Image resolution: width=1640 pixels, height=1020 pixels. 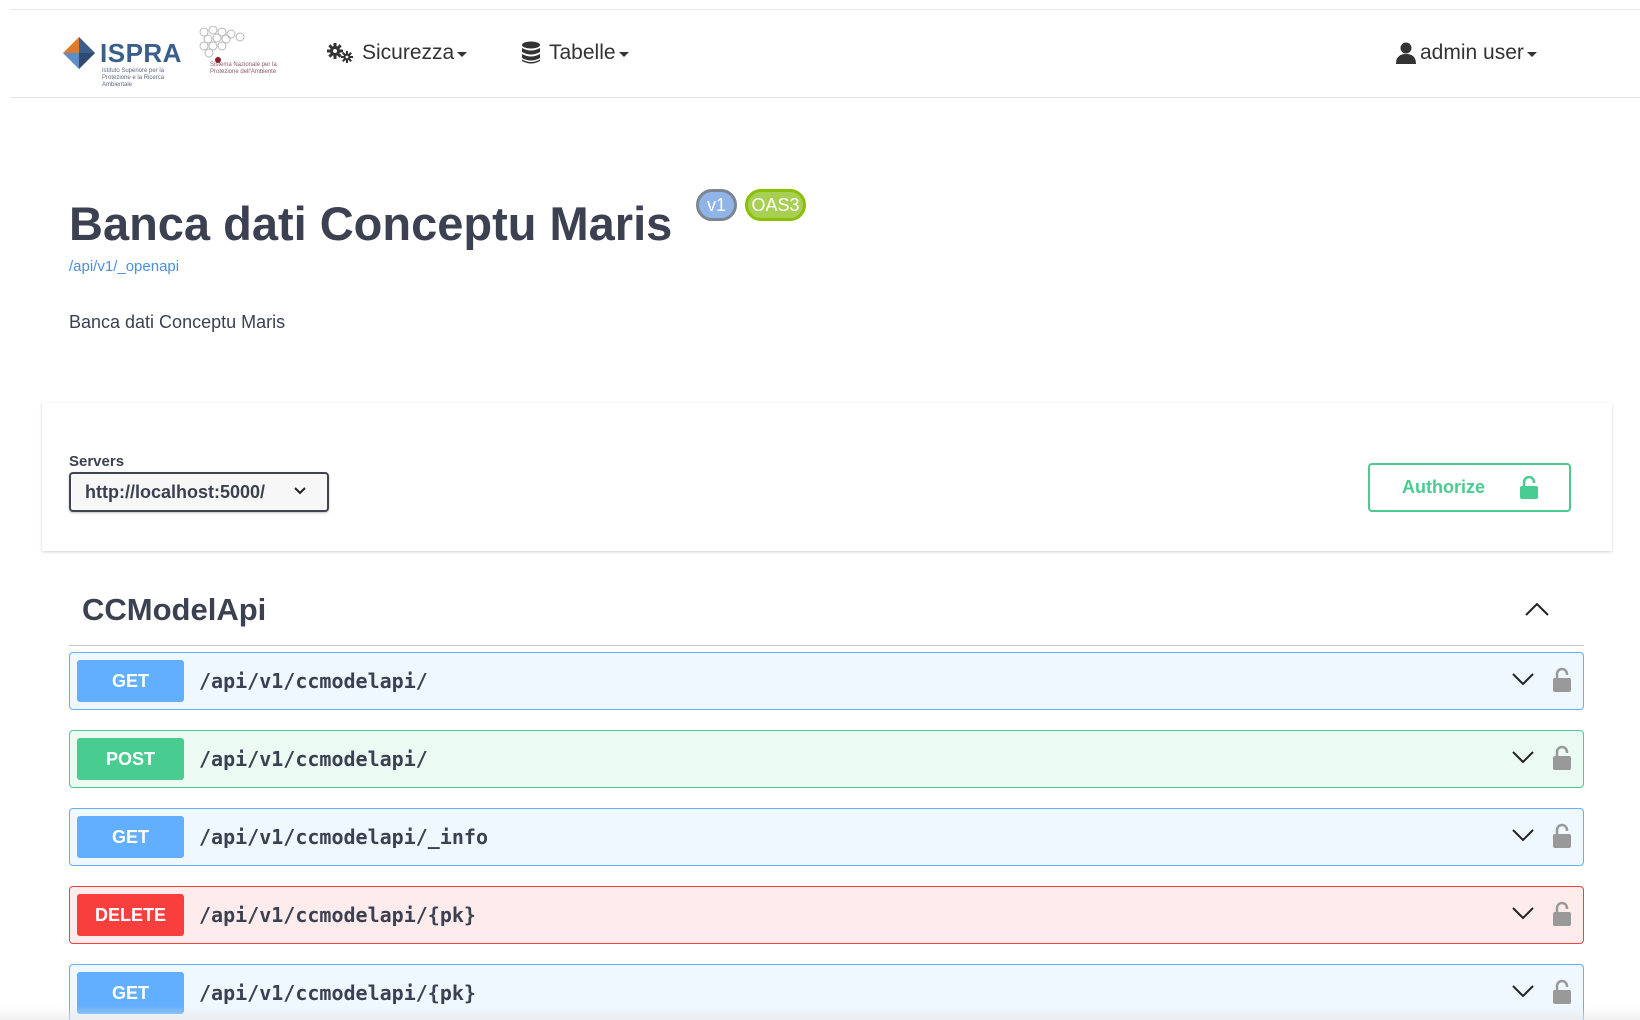 What do you see at coordinates (371, 223) in the screenshot?
I see `page-title: Banca dati Conceptu Maris` at bounding box center [371, 223].